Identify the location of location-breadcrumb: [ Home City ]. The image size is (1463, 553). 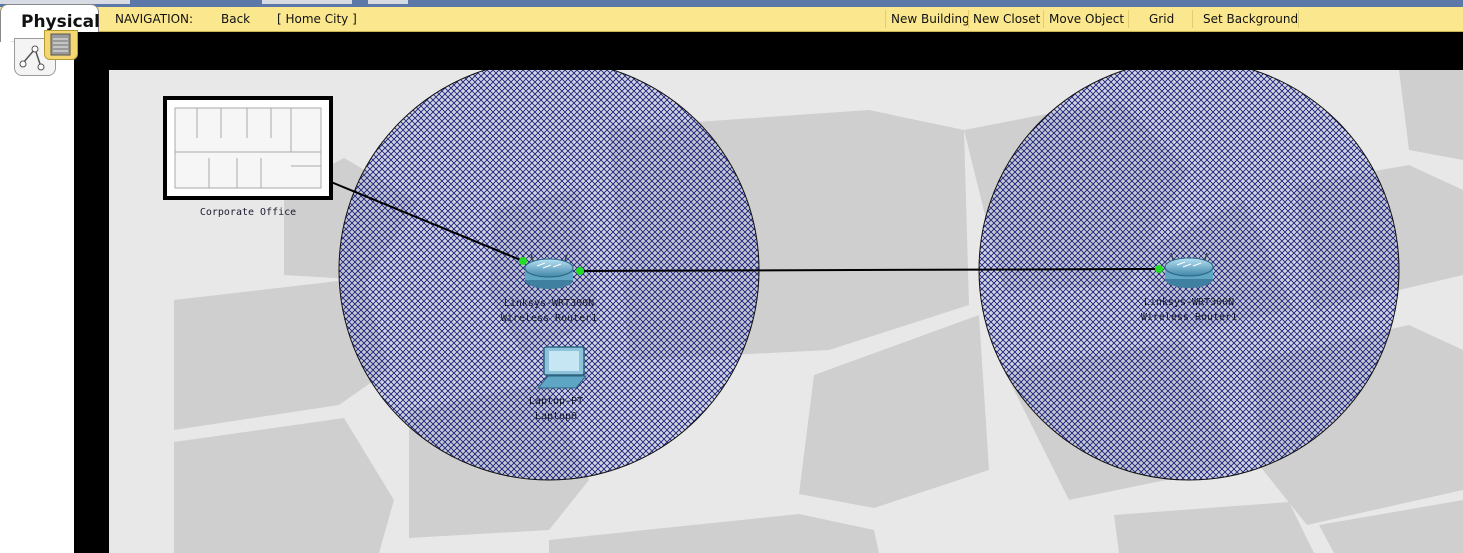
(317, 19).